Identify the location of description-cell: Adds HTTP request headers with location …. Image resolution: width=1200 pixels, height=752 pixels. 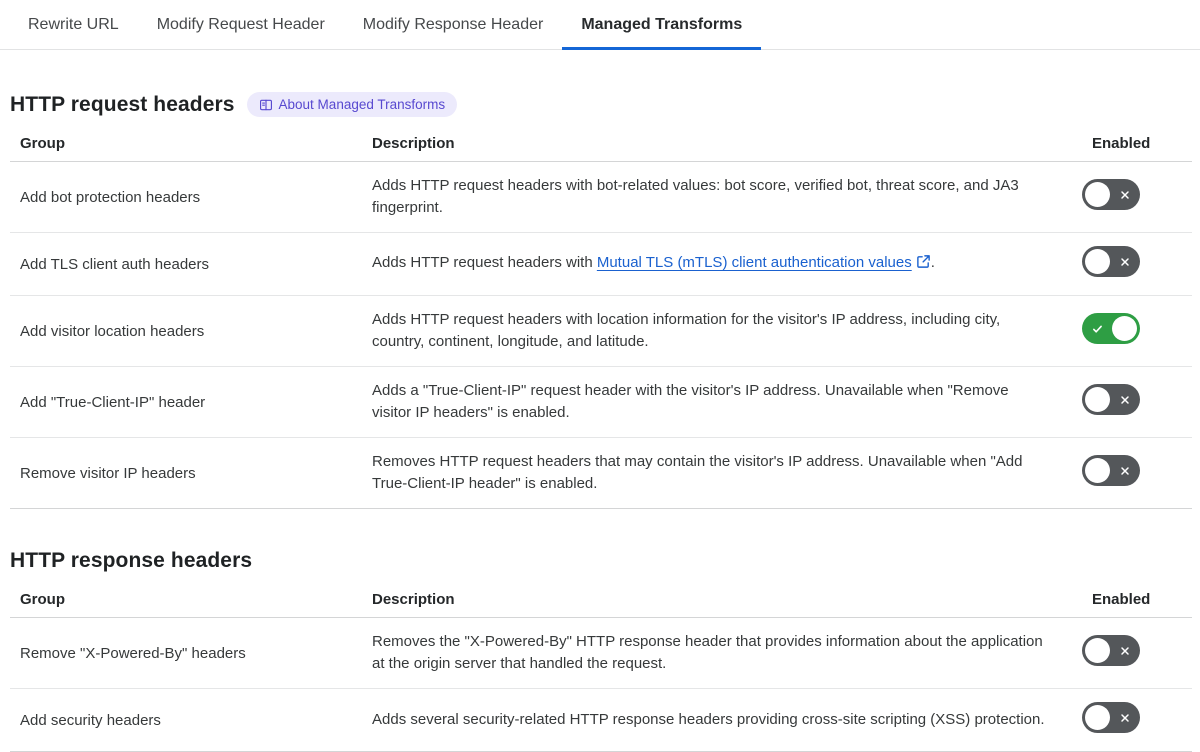
(722, 331).